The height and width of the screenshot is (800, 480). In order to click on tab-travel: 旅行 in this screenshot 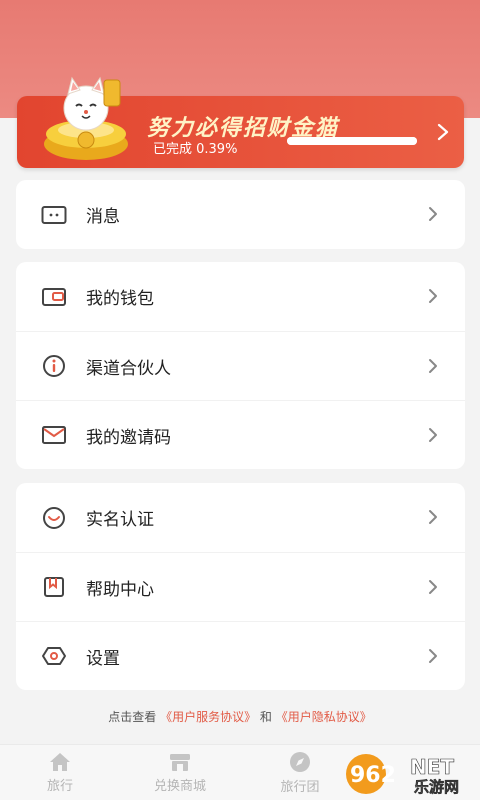, I will do `click(60, 772)`.